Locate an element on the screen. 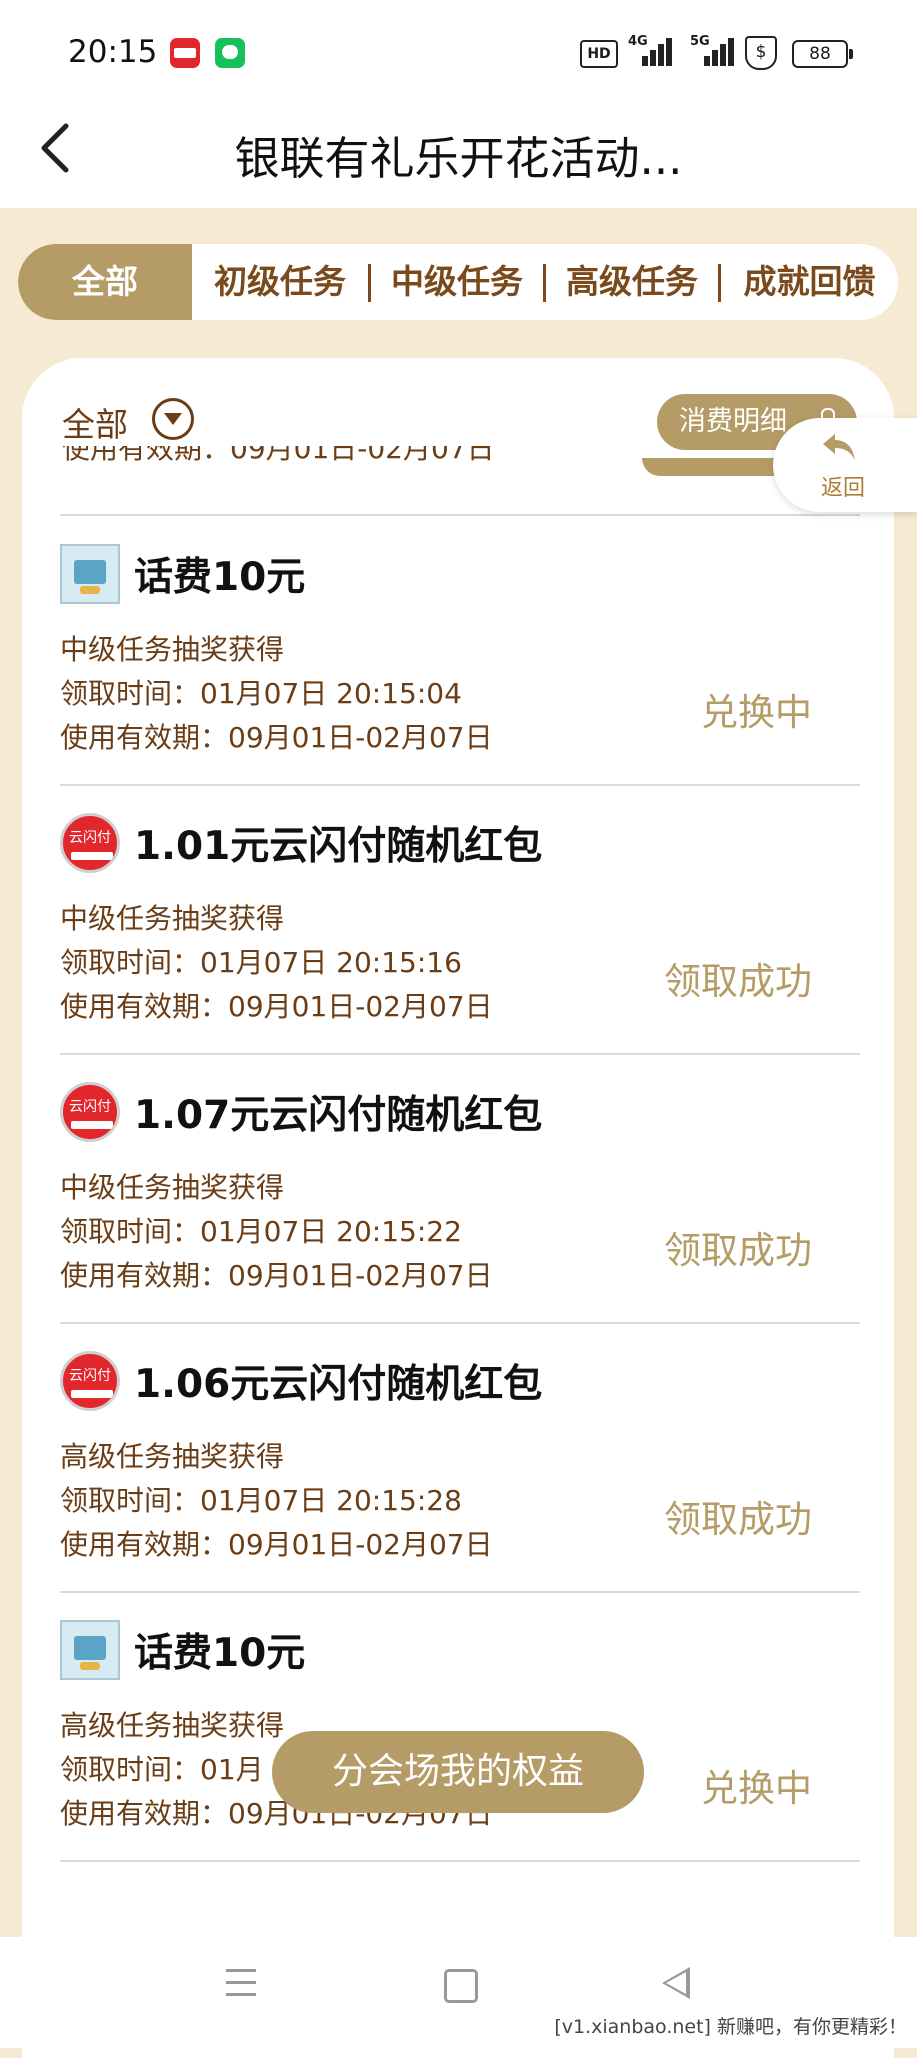 This screenshot has height=2058, width=917. sub-venue-benefits-button: 分会场我的权益 is located at coordinates (458, 1772).